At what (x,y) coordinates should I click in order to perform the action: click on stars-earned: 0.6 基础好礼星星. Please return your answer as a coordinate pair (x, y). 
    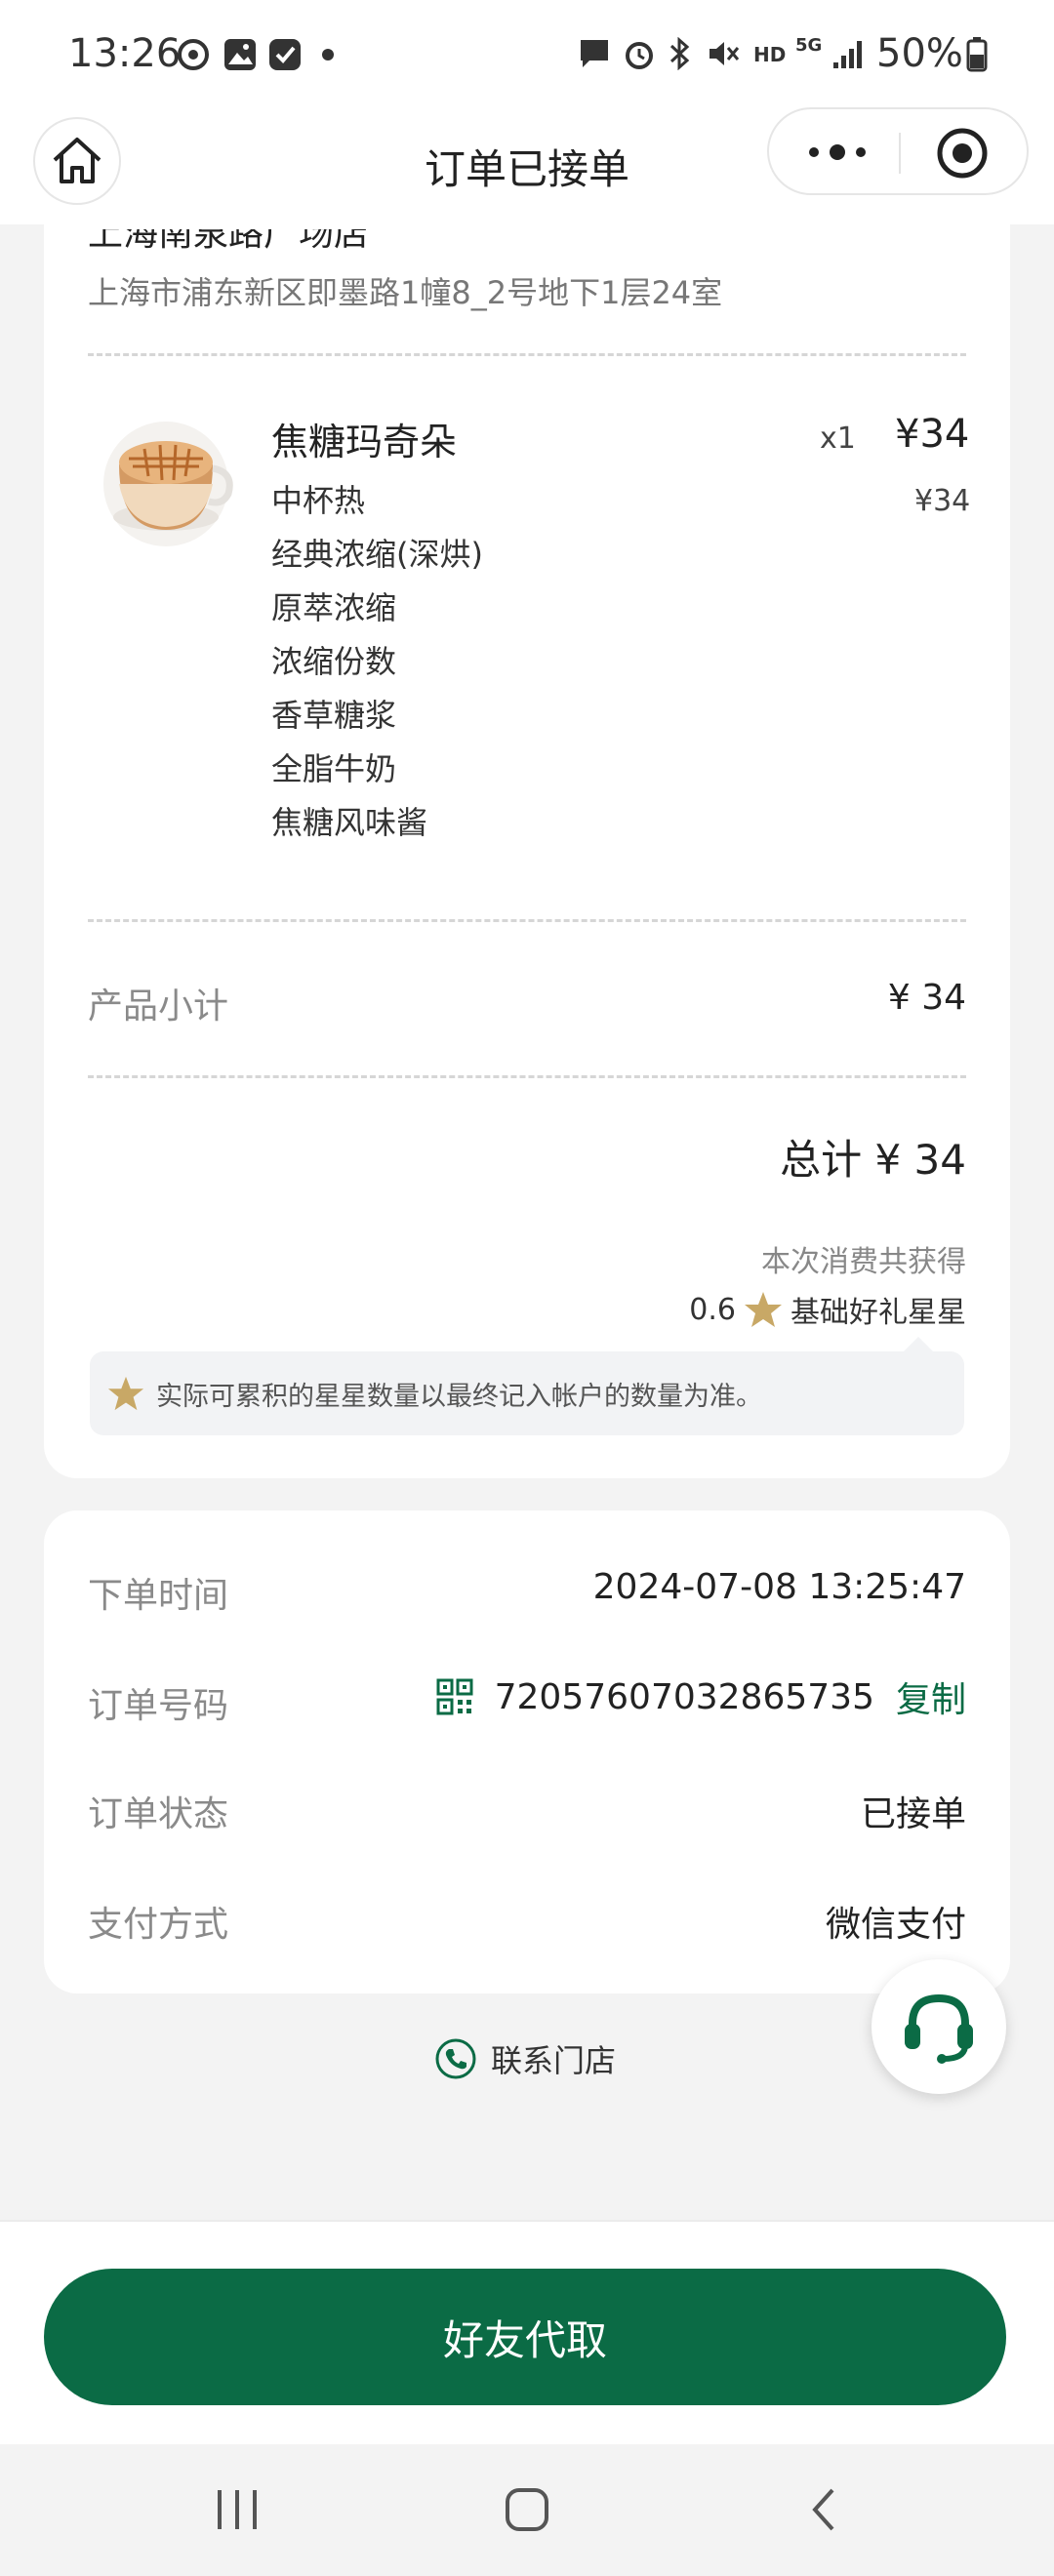
    Looking at the image, I should click on (827, 1309).